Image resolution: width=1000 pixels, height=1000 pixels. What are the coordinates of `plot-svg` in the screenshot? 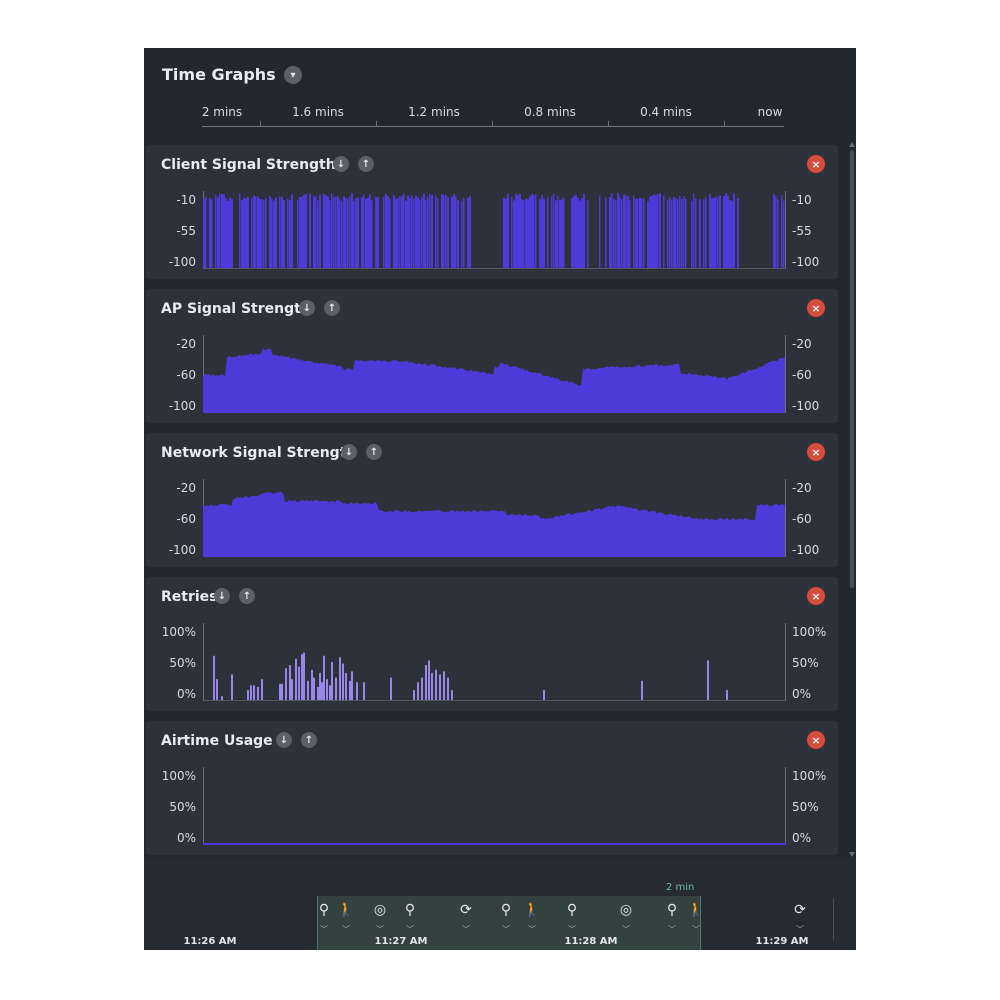 It's located at (494, 374).